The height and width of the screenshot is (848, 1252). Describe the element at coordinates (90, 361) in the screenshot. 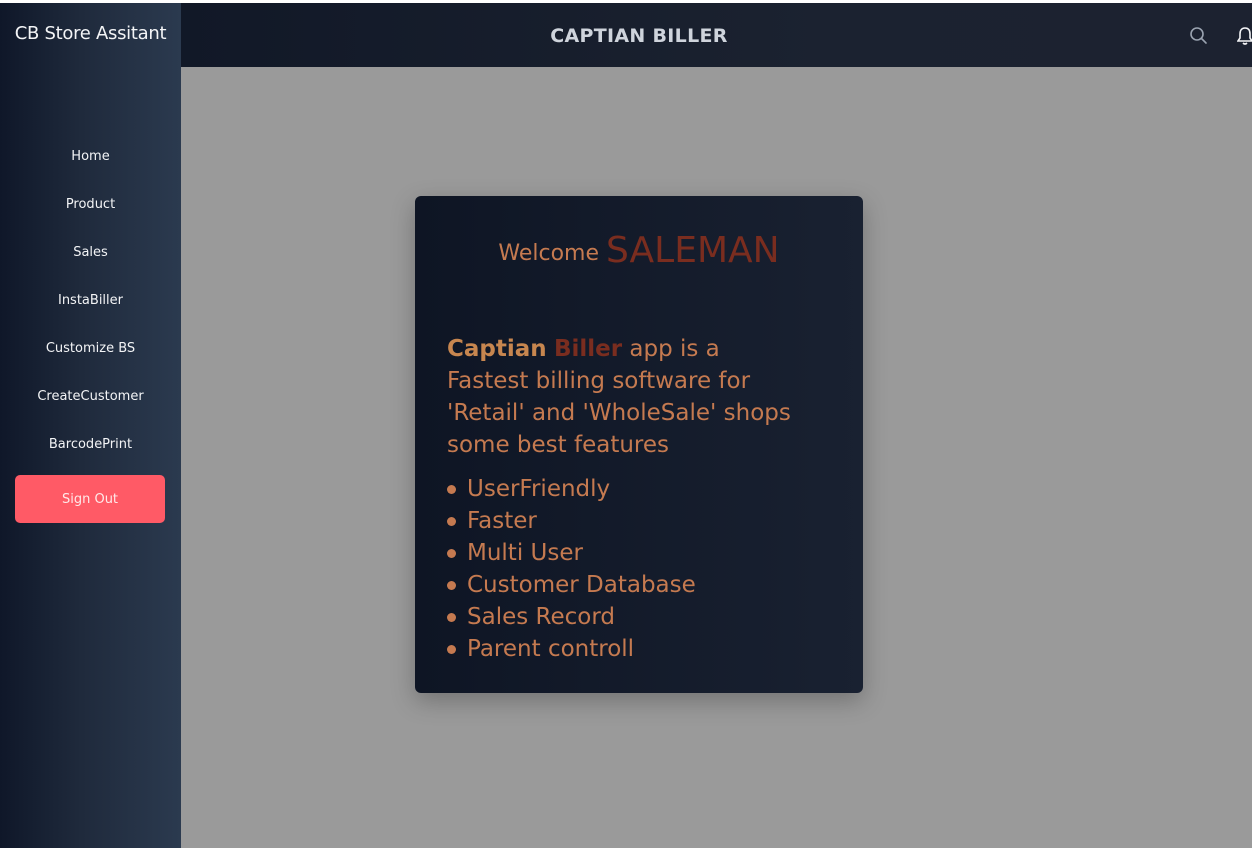

I see `sidebar-item-customize-bs: Customize BS` at that location.